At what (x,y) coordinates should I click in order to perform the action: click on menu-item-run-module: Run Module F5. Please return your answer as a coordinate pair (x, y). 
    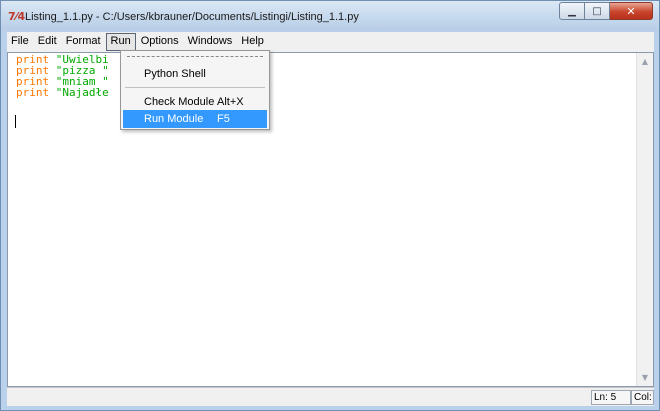
    Looking at the image, I should click on (195, 119).